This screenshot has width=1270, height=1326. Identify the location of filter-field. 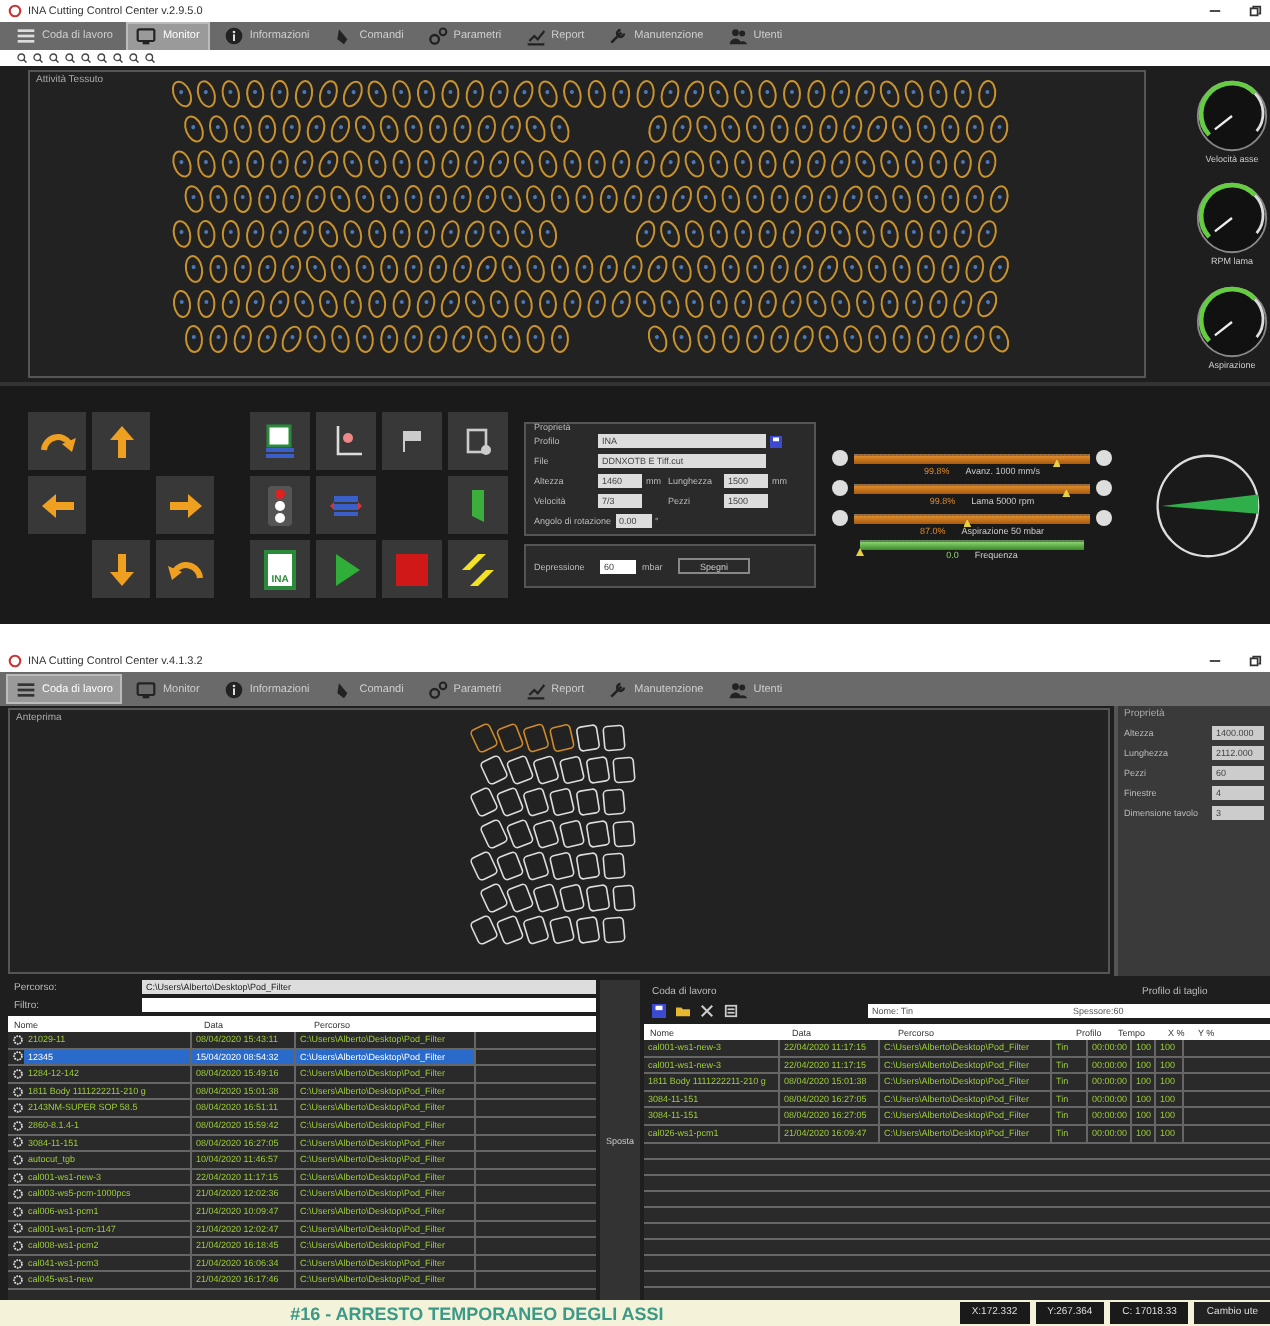
(369, 1005).